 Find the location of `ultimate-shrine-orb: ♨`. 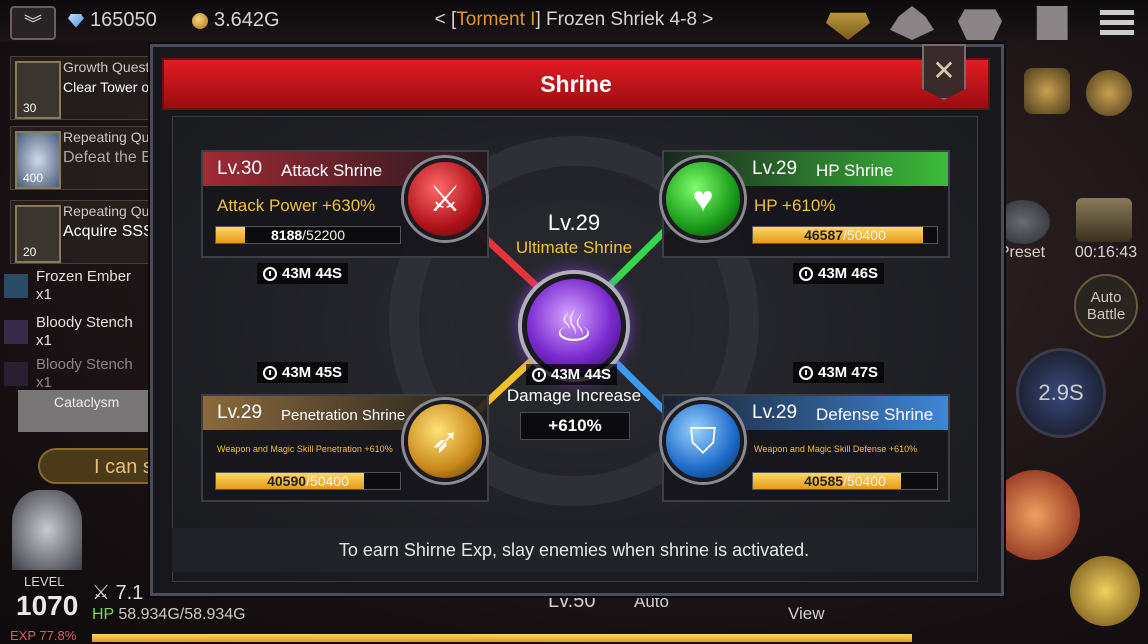

ultimate-shrine-orb: ♨ is located at coordinates (574, 326).